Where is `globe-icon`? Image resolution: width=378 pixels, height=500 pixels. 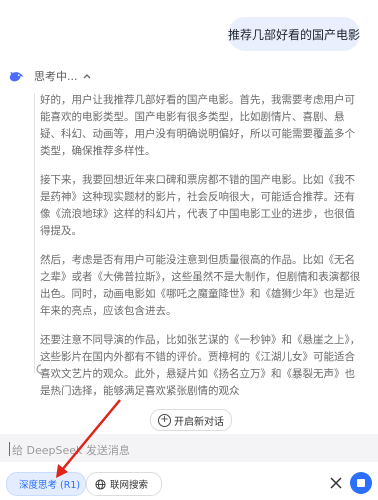 globe-icon is located at coordinates (100, 484).